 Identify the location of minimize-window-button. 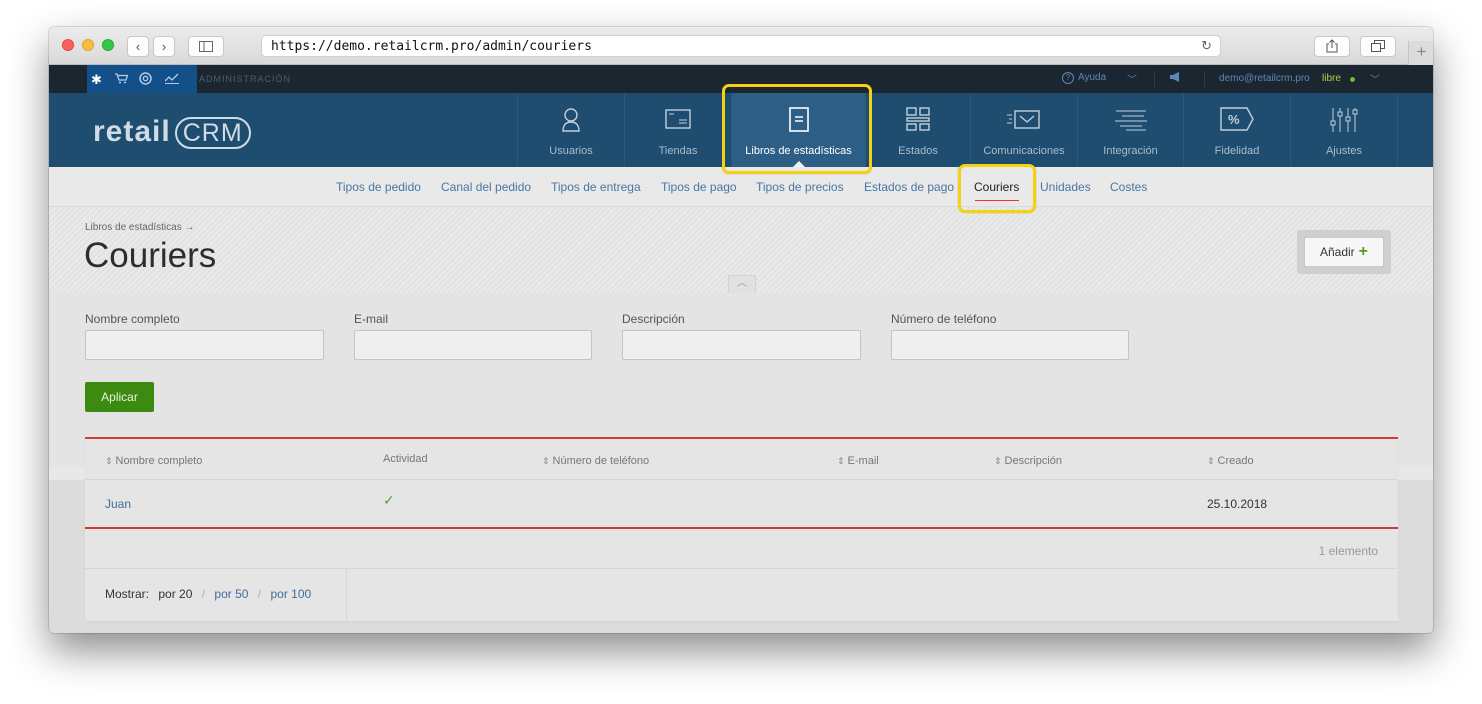
(88, 45).